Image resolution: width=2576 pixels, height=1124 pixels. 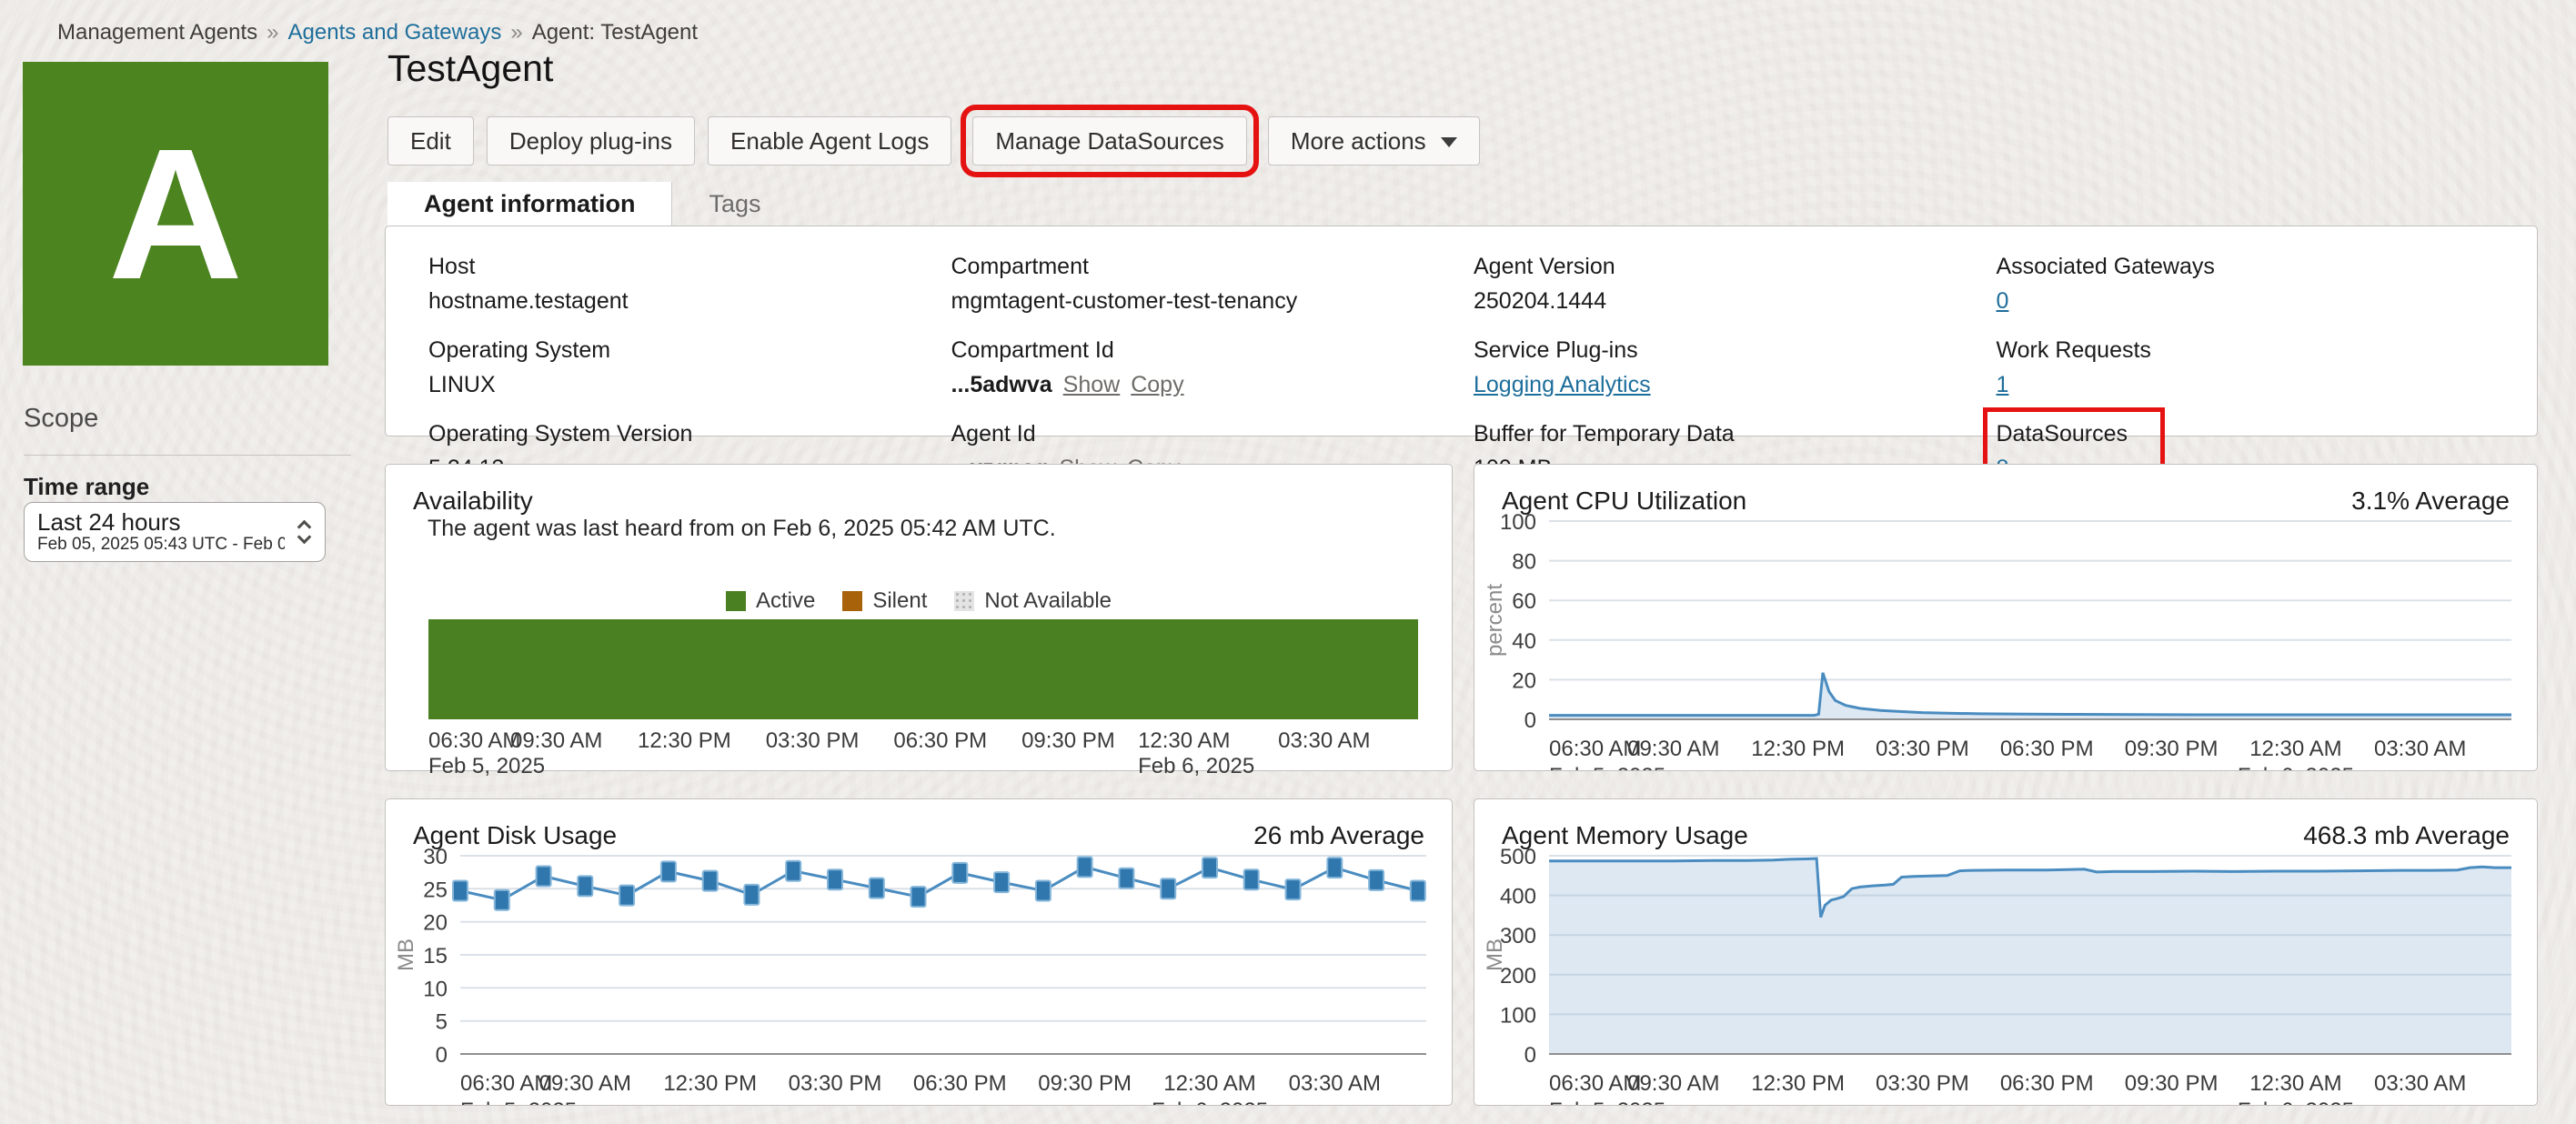 I want to click on field-value: hostname.testagent, so click(x=528, y=301).